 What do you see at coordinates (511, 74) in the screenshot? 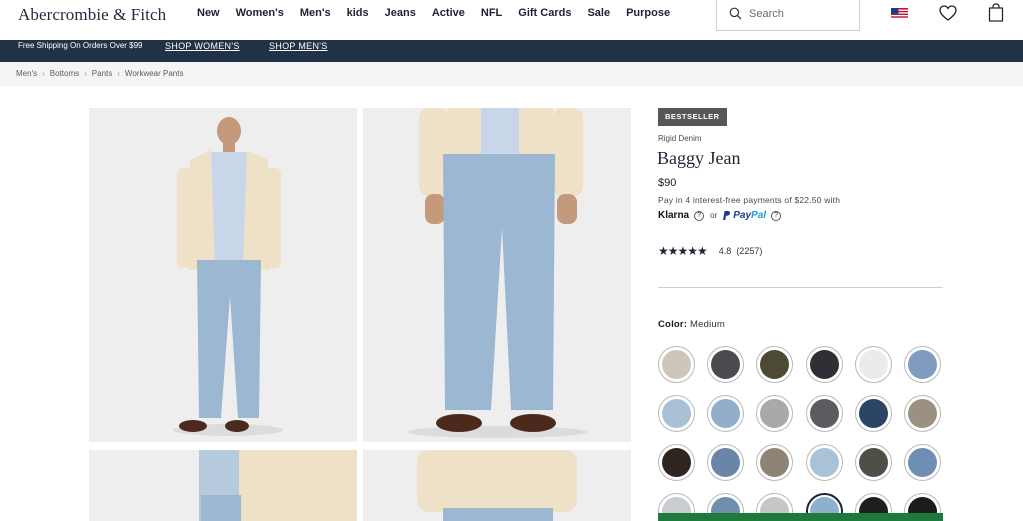
I see `breadcrumb: Men's › Bottoms › Pants › Workwear Pants` at bounding box center [511, 74].